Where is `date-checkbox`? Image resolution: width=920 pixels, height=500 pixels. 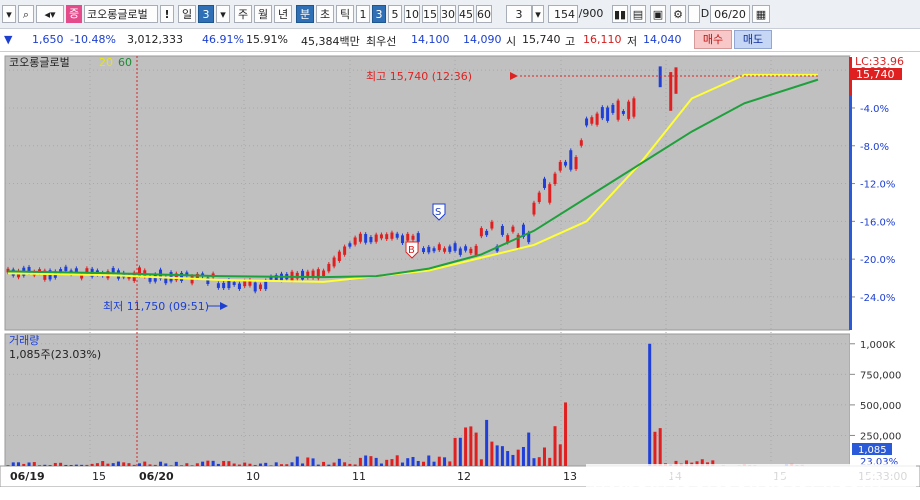
date-checkbox is located at coordinates (694, 14).